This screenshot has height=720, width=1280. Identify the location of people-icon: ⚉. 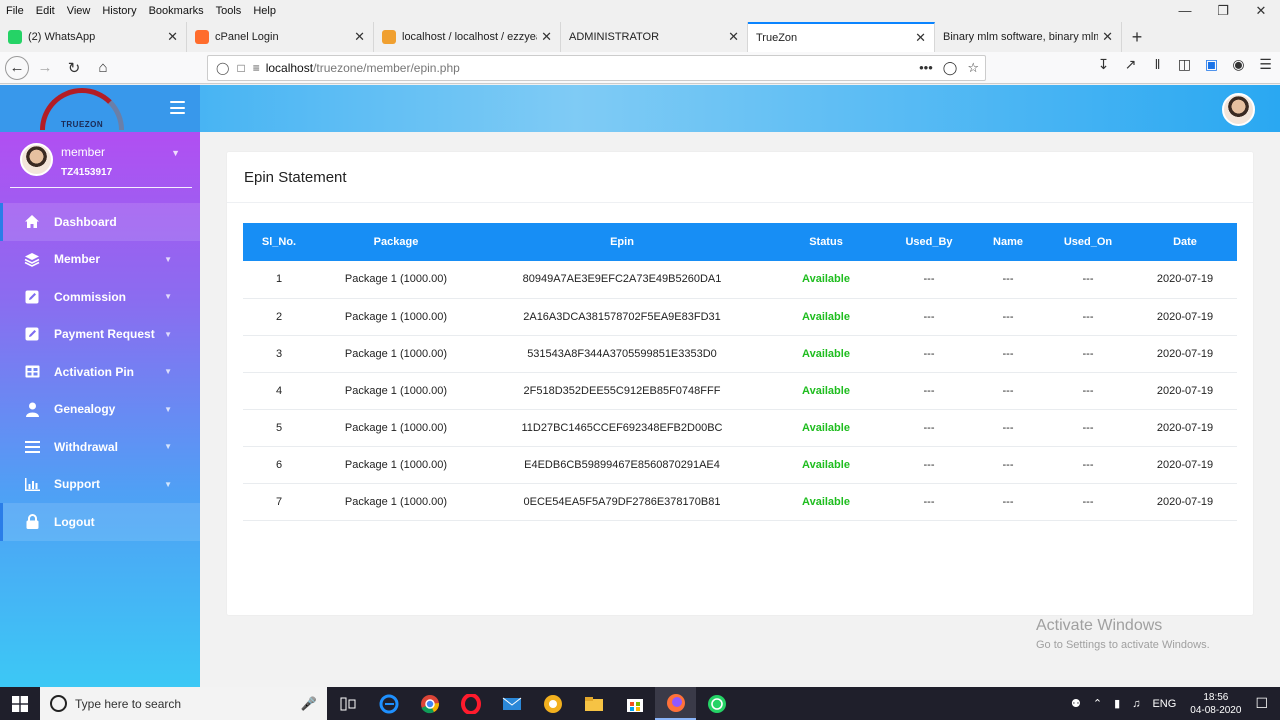
(1076, 703).